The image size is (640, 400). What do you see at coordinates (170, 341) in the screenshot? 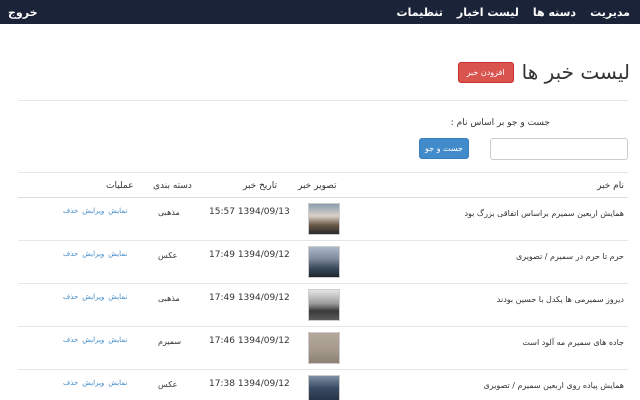
I see `news-category: سمیرم` at bounding box center [170, 341].